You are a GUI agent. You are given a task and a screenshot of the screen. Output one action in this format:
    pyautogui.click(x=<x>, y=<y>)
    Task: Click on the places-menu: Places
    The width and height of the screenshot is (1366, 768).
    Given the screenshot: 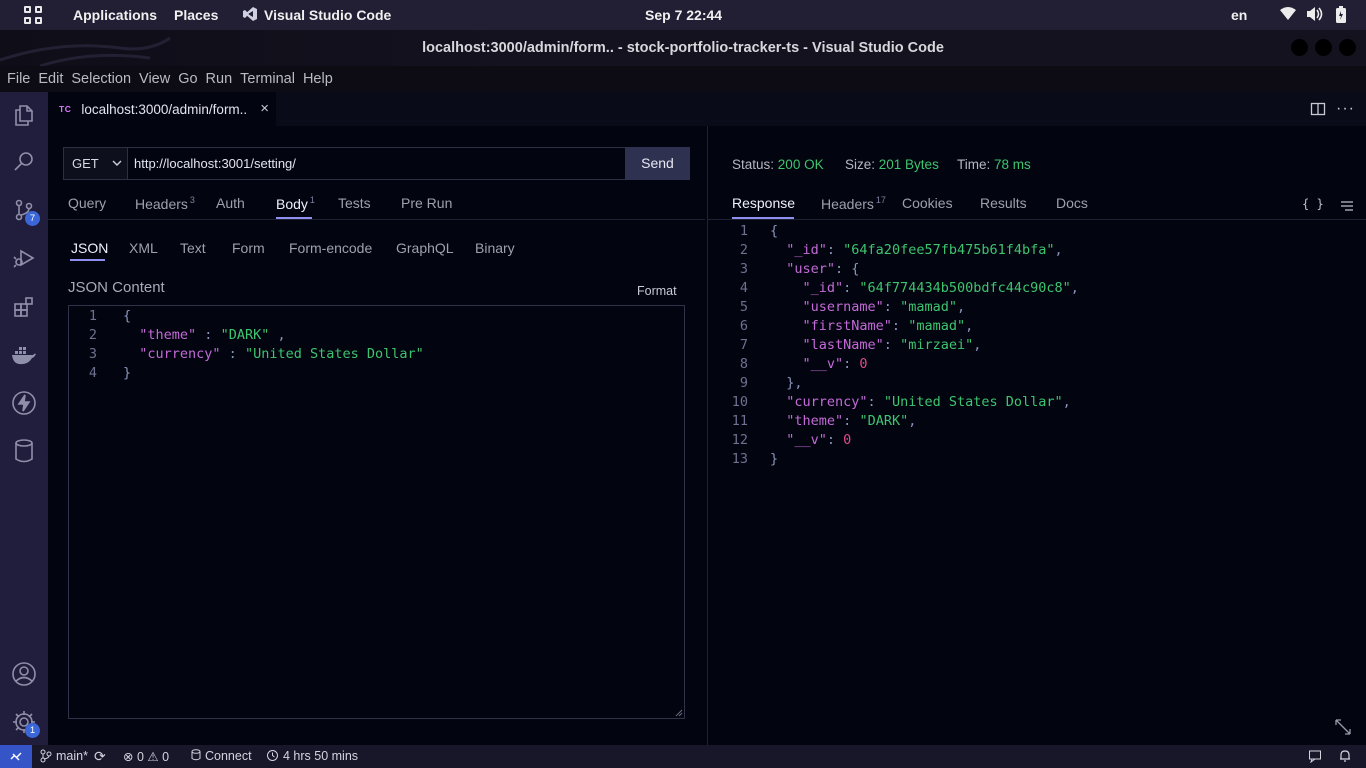 What is the action you would take?
    pyautogui.click(x=196, y=15)
    